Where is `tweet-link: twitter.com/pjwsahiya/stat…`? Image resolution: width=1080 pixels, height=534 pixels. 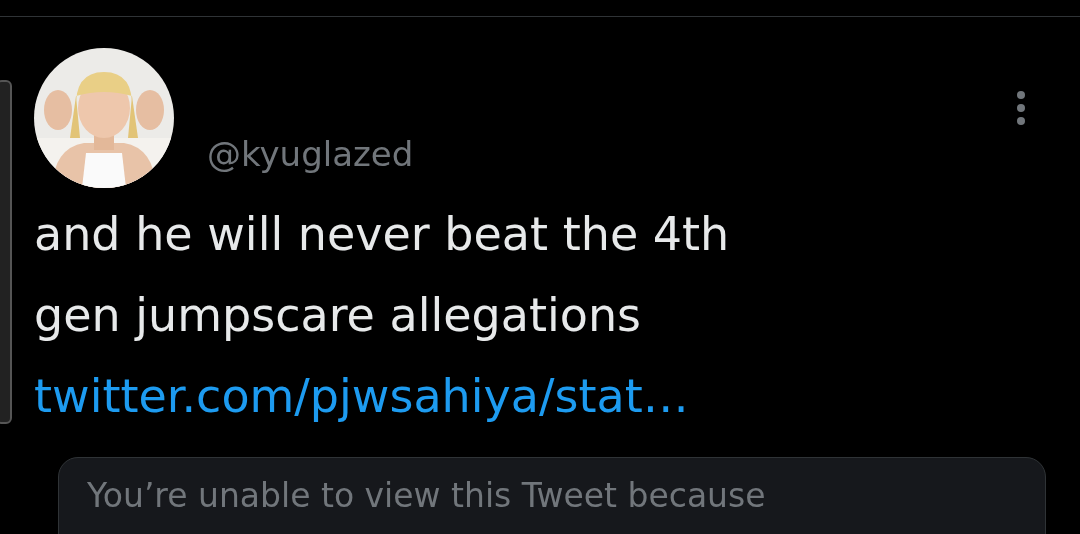
tweet-link: twitter.com/pjwsahiya/stat… is located at coordinates (361, 396).